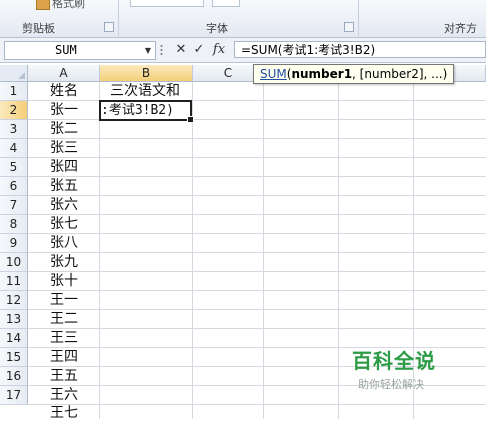 The image size is (486, 423). What do you see at coordinates (14, 148) in the screenshot?
I see `row-header: 4` at bounding box center [14, 148].